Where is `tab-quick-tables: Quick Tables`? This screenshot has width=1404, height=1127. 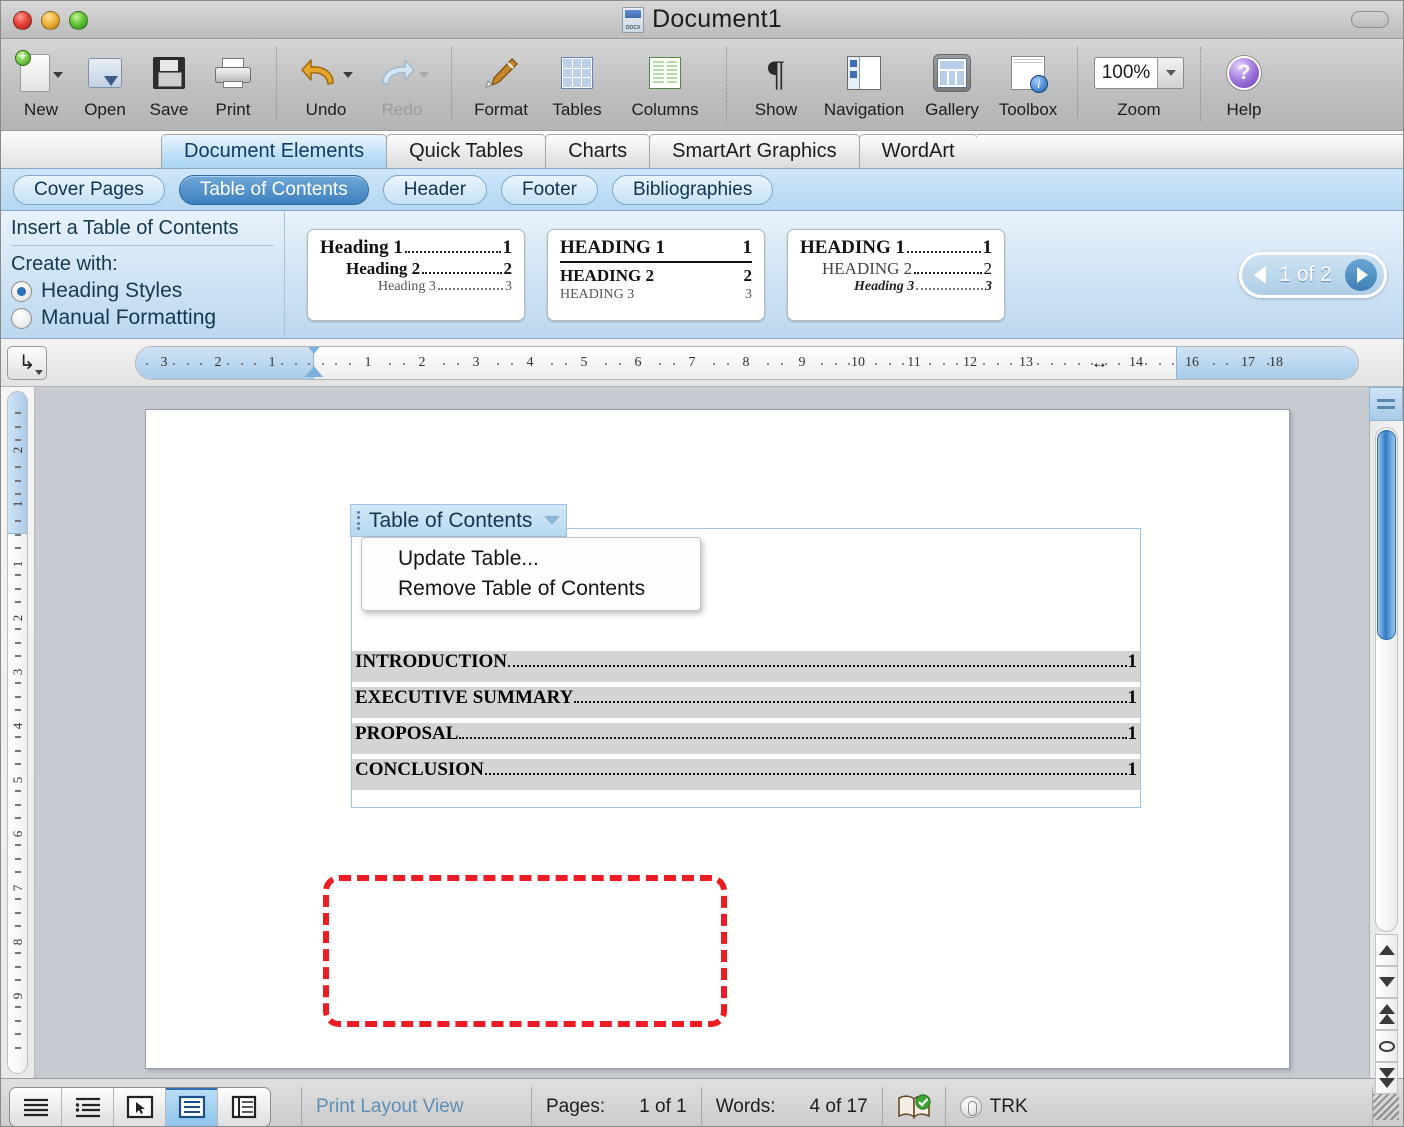 tab-quick-tables: Quick Tables is located at coordinates (466, 151).